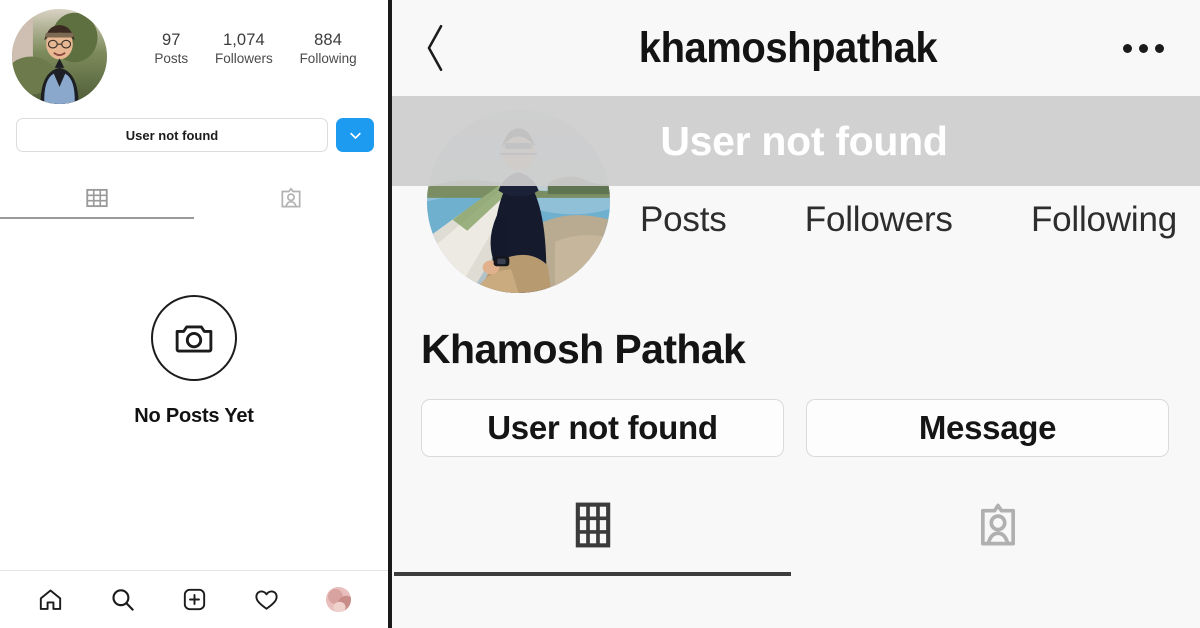  Describe the element at coordinates (243, 40) in the screenshot. I see `left-stat-followers-value: 1,074` at that location.